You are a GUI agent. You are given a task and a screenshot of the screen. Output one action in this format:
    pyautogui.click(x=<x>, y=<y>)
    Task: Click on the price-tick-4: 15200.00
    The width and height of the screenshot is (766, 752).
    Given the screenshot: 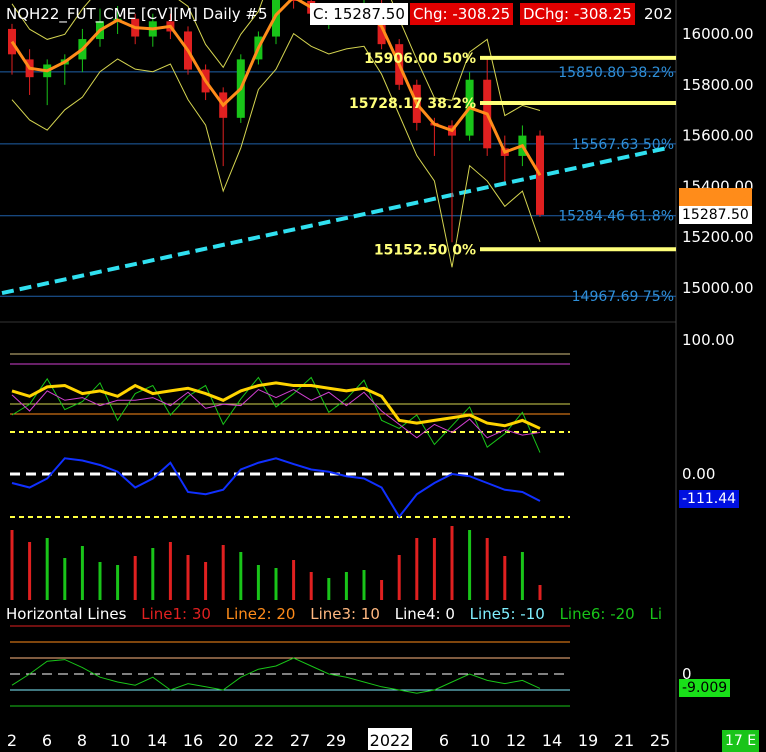 What is the action you would take?
    pyautogui.click(x=718, y=237)
    